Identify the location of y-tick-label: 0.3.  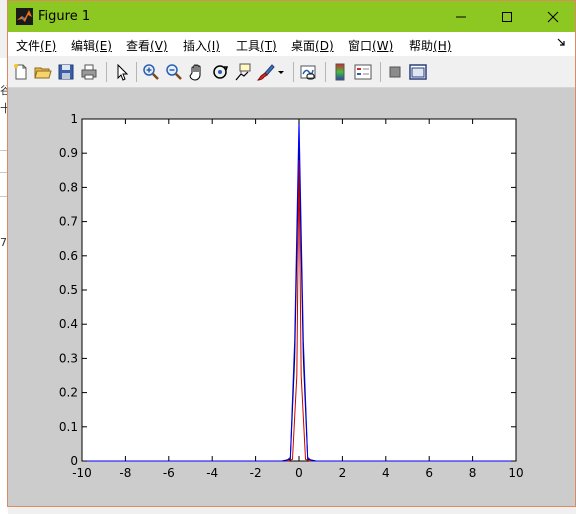
(68, 358).